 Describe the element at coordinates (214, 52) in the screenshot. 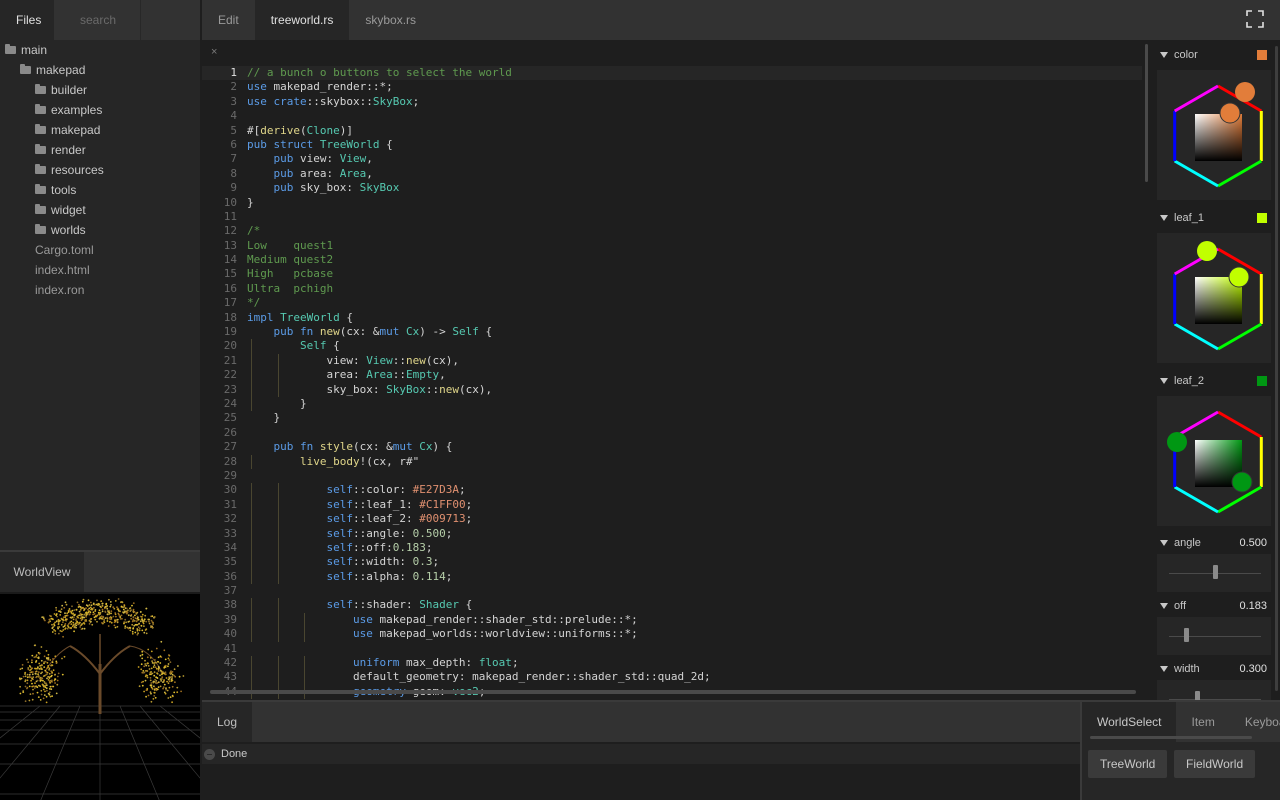

I see `close-icon: ×` at that location.